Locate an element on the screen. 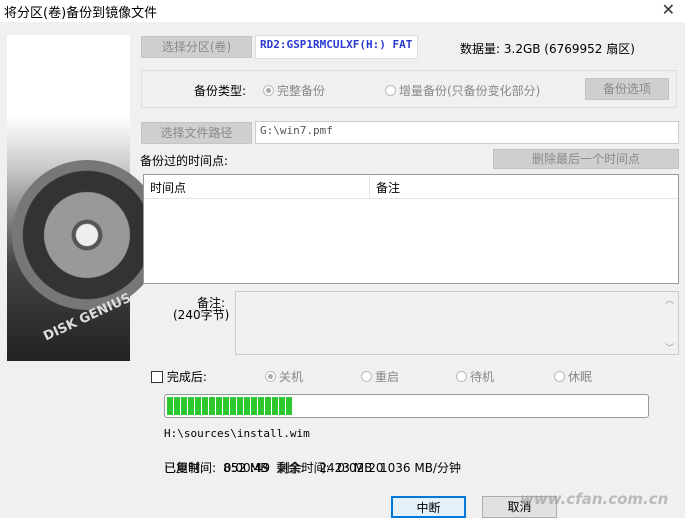 The width and height of the screenshot is (685, 518). option-label: 休眠 is located at coordinates (580, 377).